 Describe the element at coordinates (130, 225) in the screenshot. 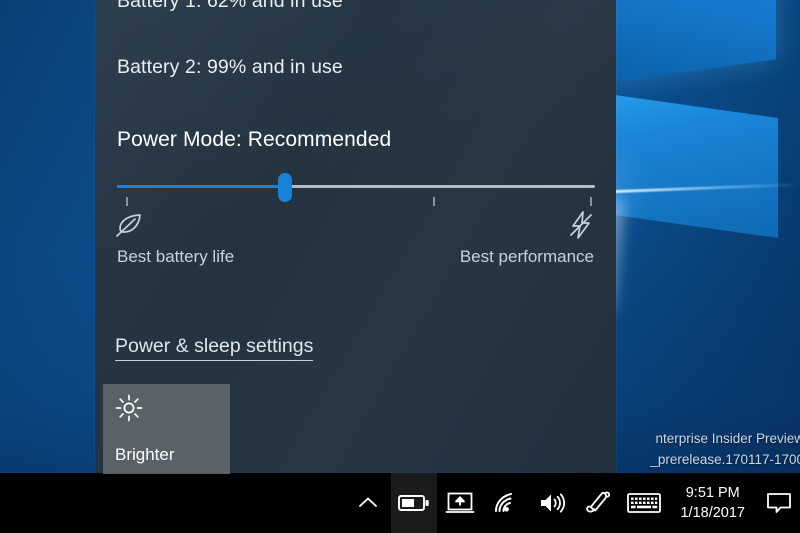

I see `leaf-icon` at that location.